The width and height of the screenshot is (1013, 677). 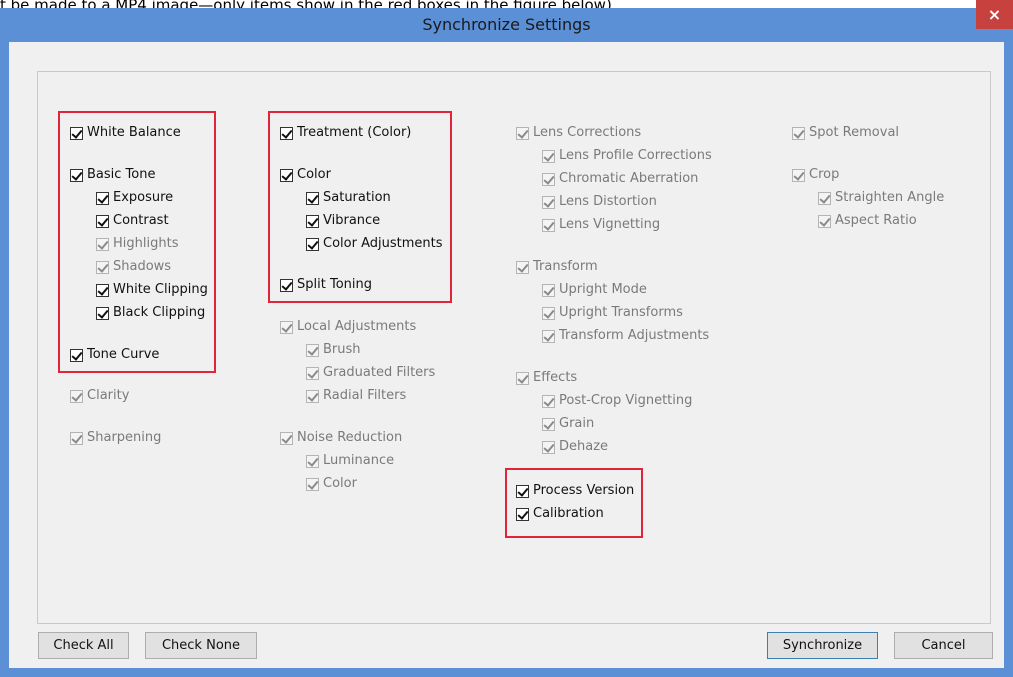 I want to click on checkbox-transform: Transform, so click(x=557, y=267).